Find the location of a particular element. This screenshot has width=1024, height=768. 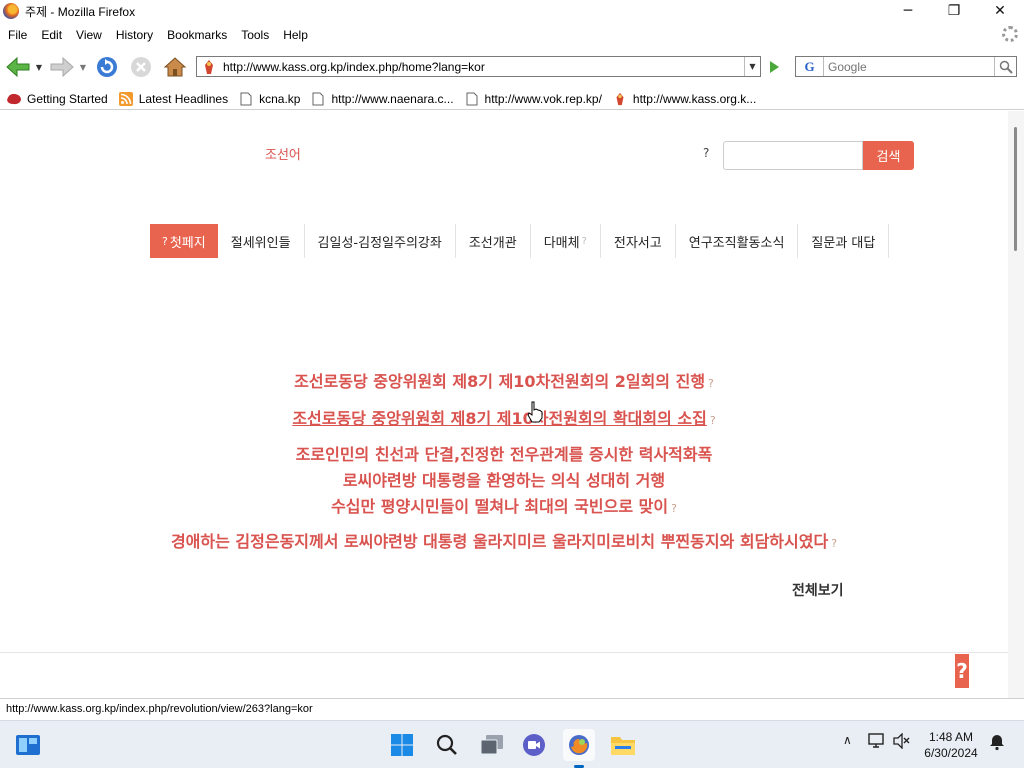

menu-view: View is located at coordinates (89, 35).